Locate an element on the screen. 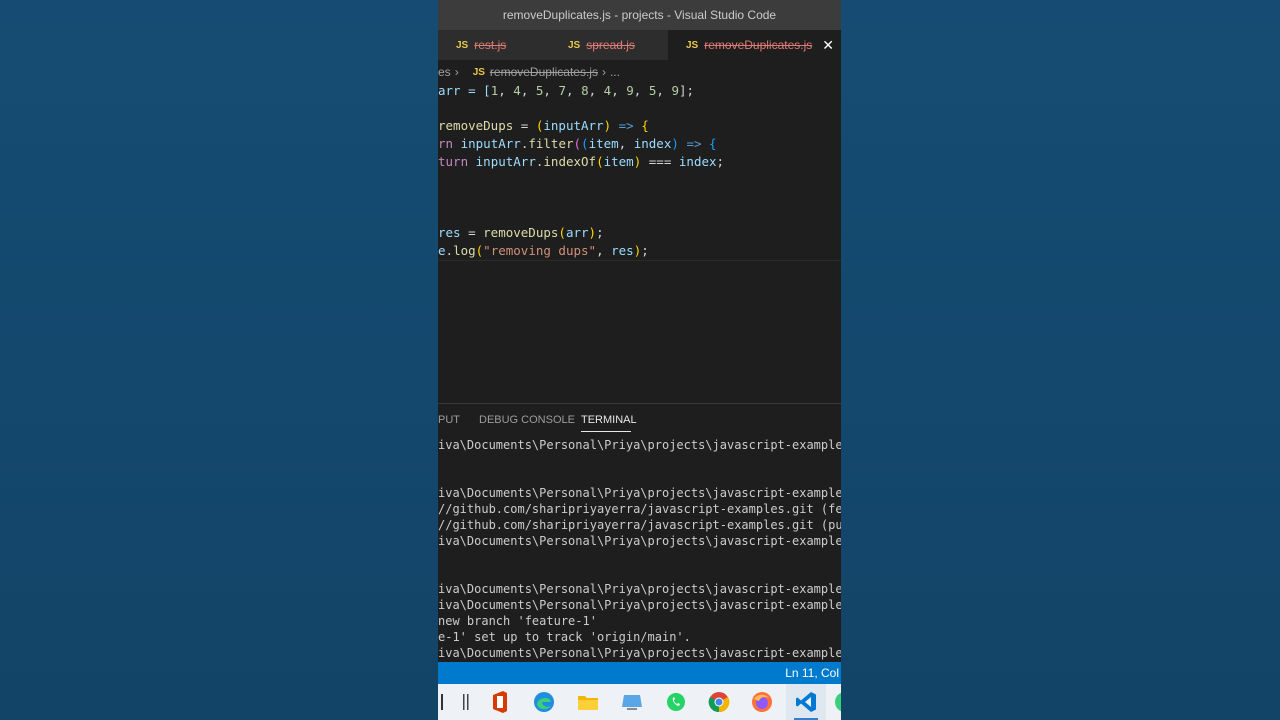 This screenshot has height=720, width=1280. windows-start-icon is located at coordinates (442, 702).